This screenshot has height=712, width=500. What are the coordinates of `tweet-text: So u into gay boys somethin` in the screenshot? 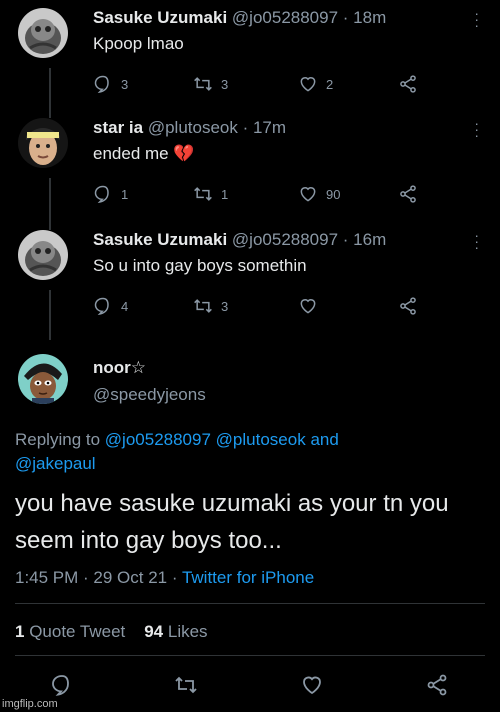 It's located at (200, 265).